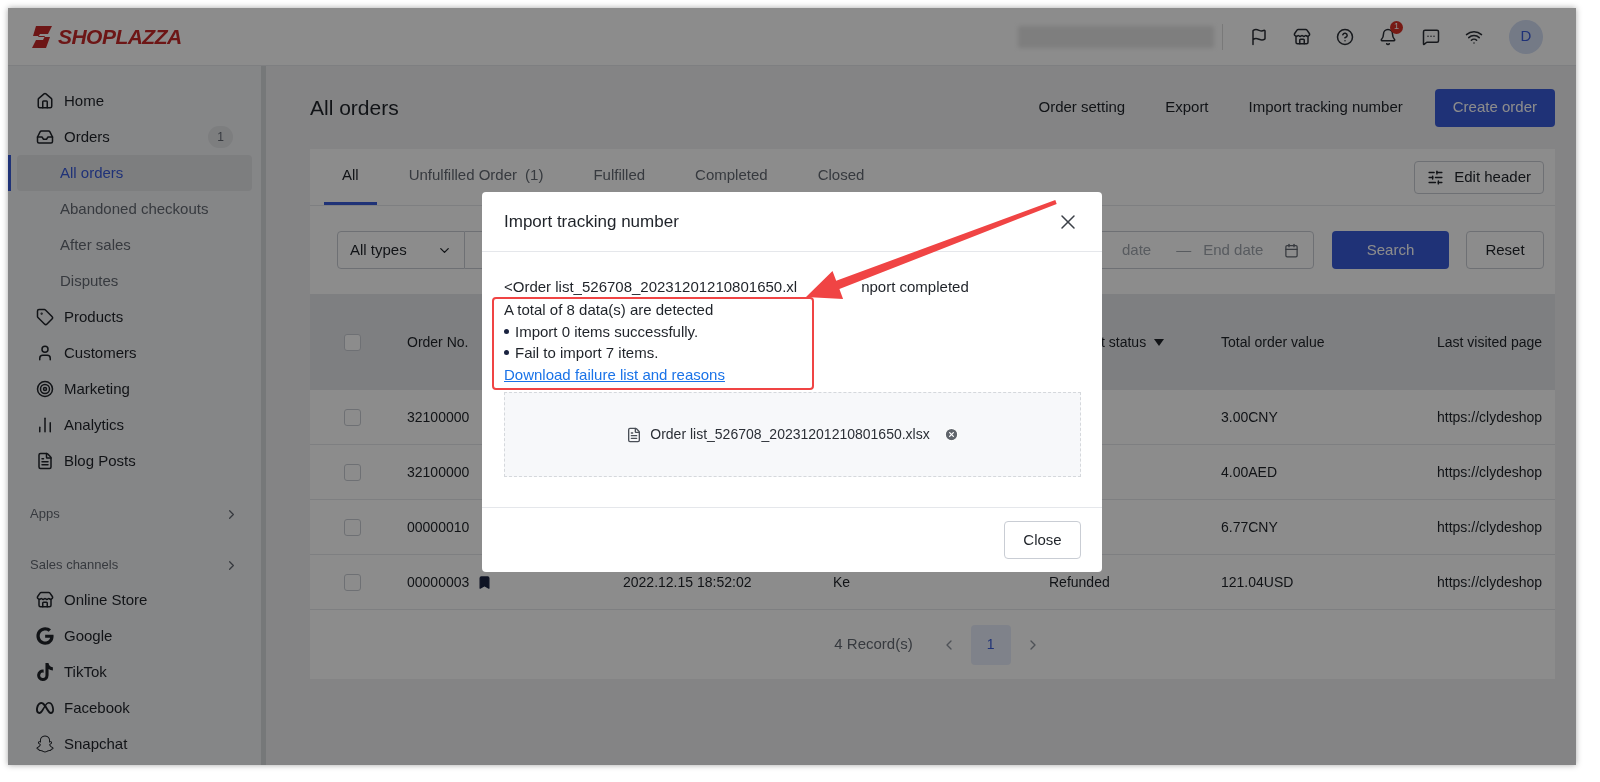 Image resolution: width=1600 pixels, height=782 pixels. I want to click on logo-mark, so click(42, 36).